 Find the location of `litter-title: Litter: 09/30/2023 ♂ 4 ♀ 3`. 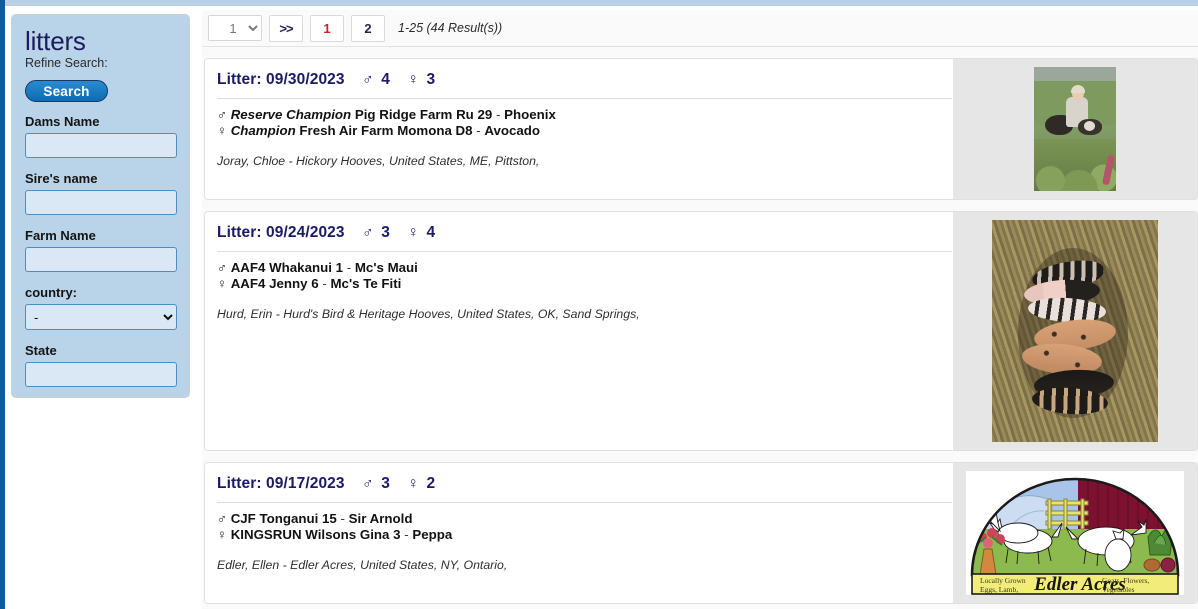

litter-title: Litter: 09/30/2023 ♂ 4 ♀ 3 is located at coordinates (585, 80).